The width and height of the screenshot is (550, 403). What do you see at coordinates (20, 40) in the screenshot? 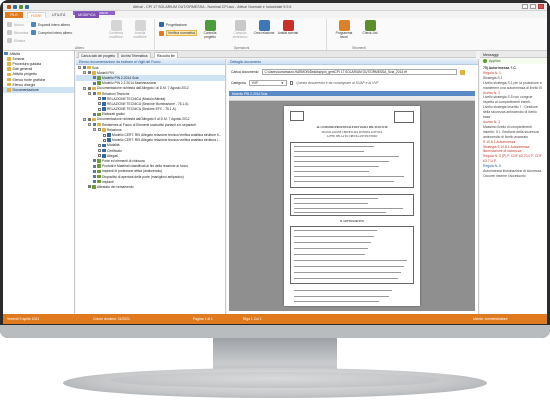
I see `delete-label: Elimina` at bounding box center [20, 40].